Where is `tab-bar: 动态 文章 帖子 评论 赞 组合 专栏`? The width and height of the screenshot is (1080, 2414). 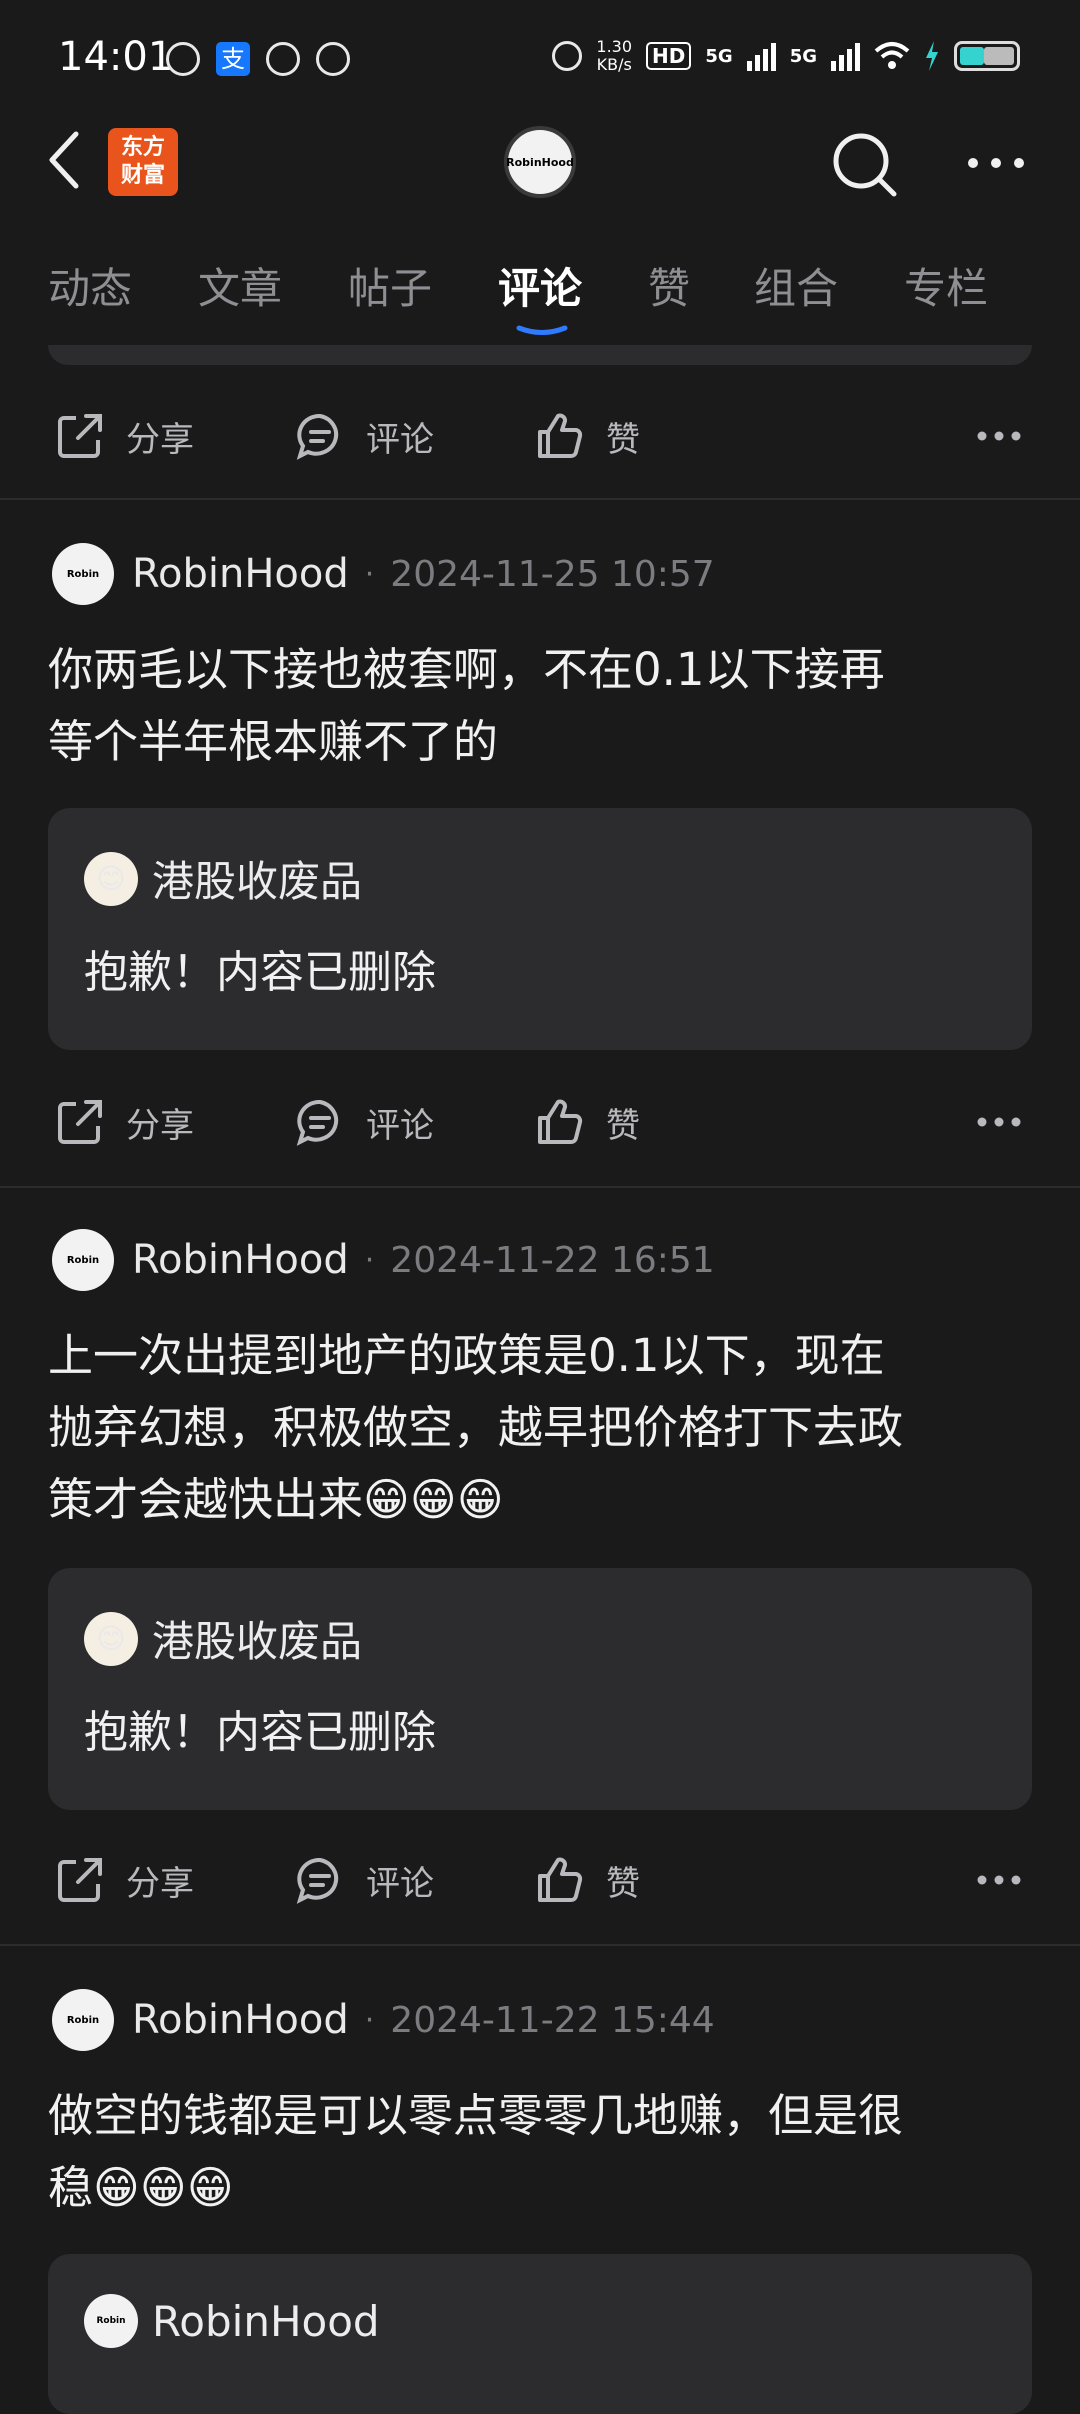
tab-bar: 动态 文章 帖子 评论 赞 组合 专栏 is located at coordinates (540, 295).